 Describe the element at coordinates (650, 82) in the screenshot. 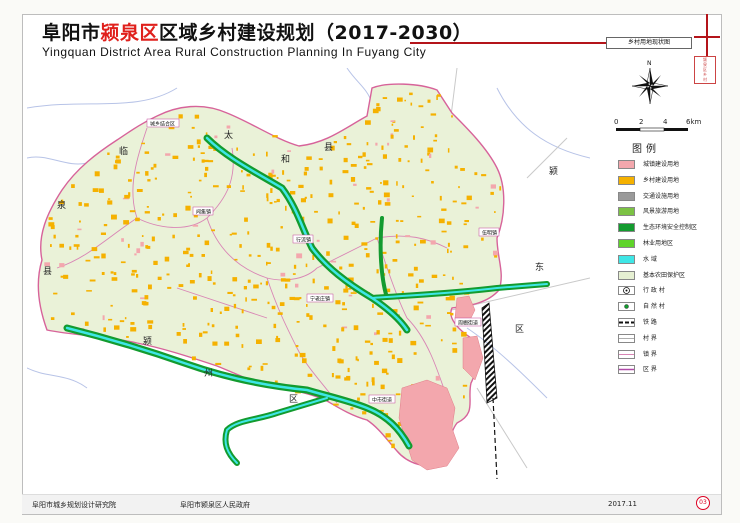

I see `north-arrow: N` at that location.